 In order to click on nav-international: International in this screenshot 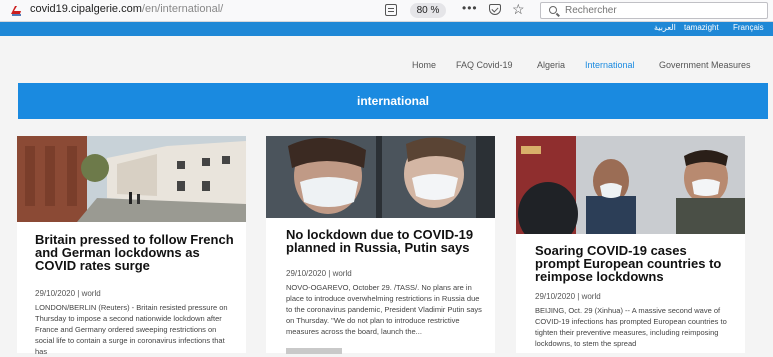, I will do `click(610, 65)`.